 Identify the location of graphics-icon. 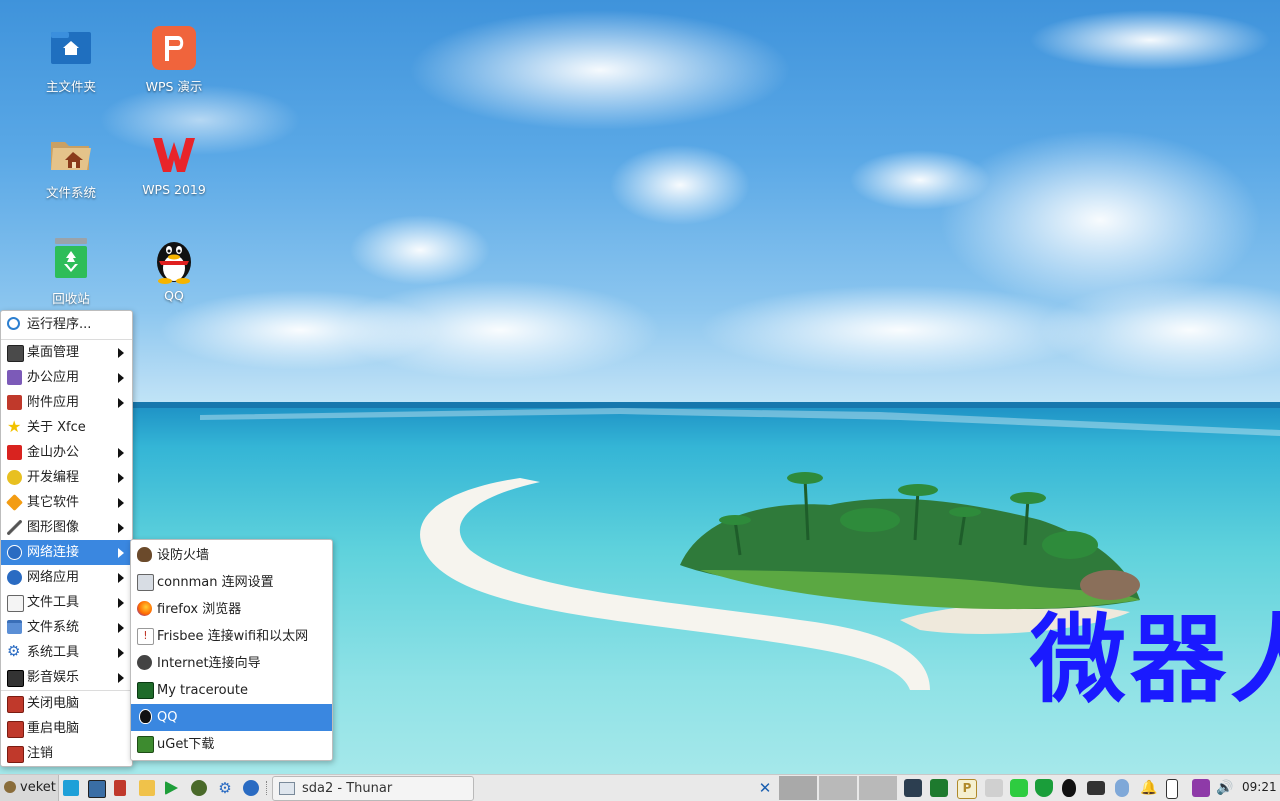
(14, 527).